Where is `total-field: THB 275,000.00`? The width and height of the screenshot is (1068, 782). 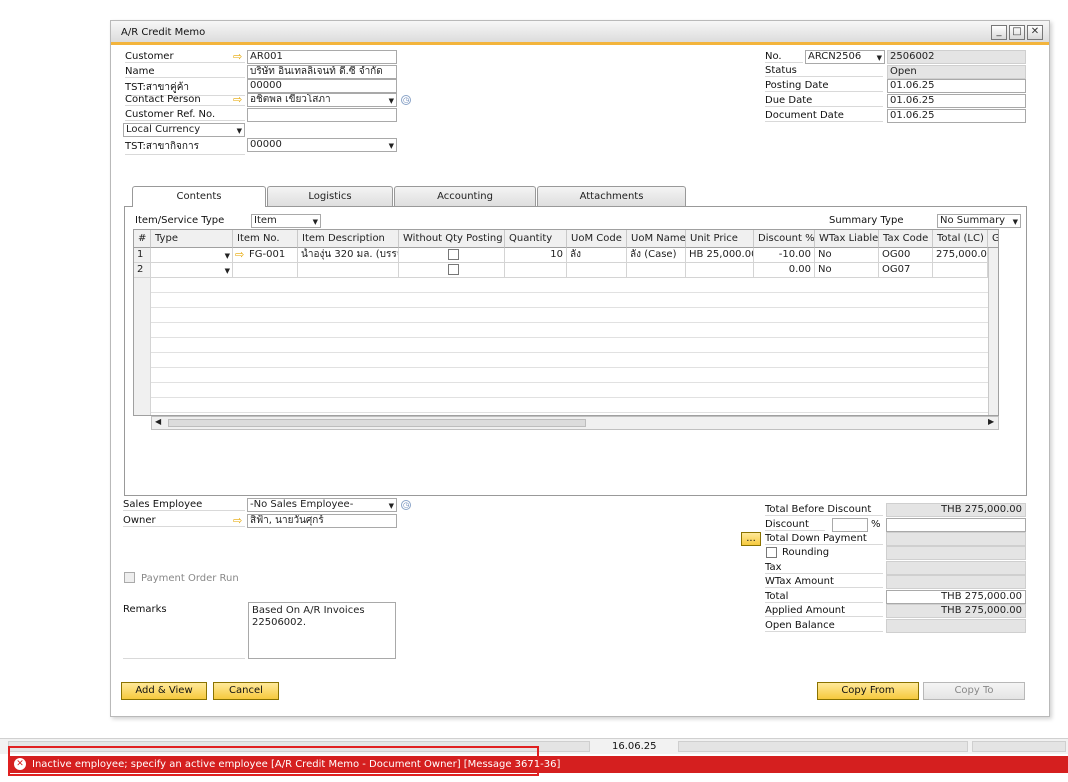 total-field: THB 275,000.00 is located at coordinates (956, 597).